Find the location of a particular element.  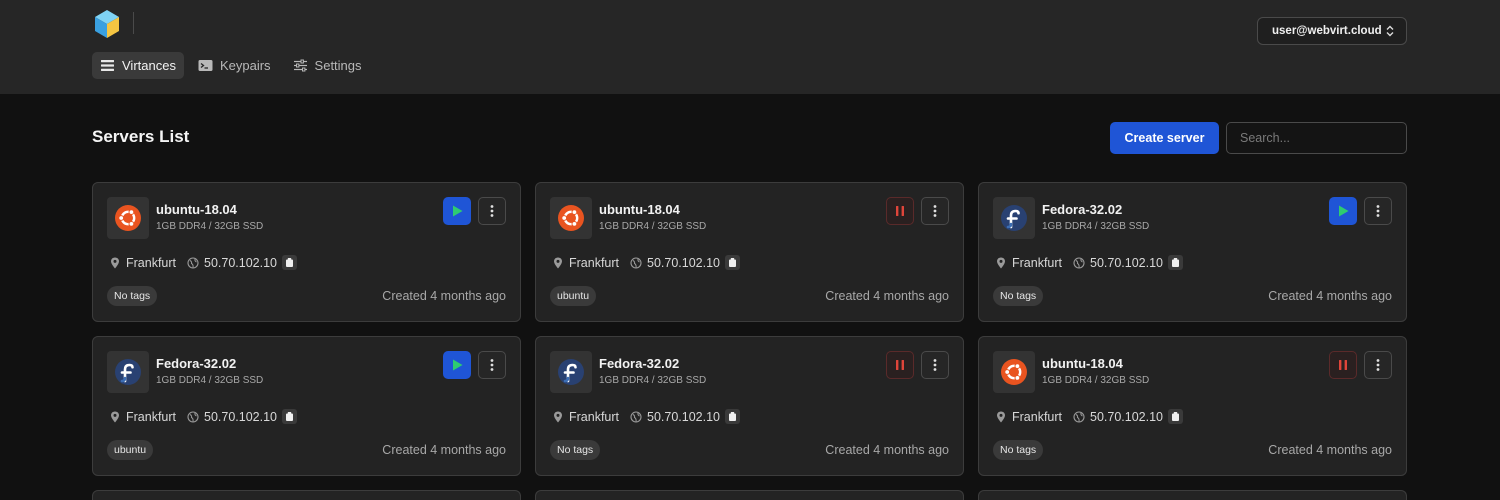

search-input is located at coordinates (1316, 138).